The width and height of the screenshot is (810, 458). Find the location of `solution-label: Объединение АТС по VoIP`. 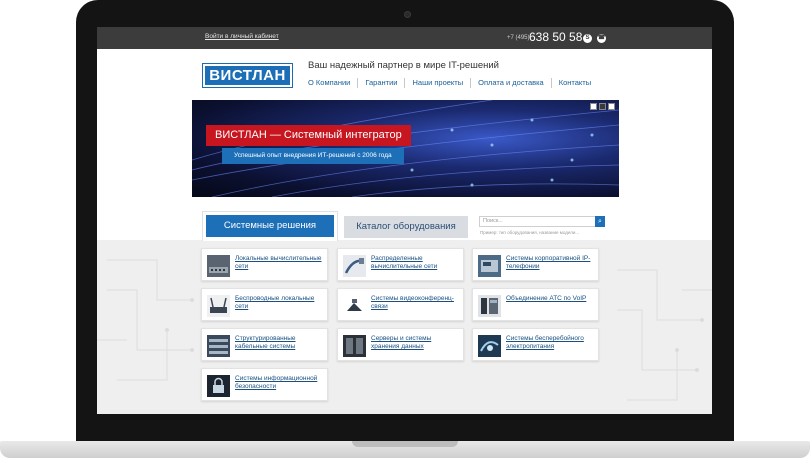

solution-label: Объединение АТС по VoIP is located at coordinates (551, 299).